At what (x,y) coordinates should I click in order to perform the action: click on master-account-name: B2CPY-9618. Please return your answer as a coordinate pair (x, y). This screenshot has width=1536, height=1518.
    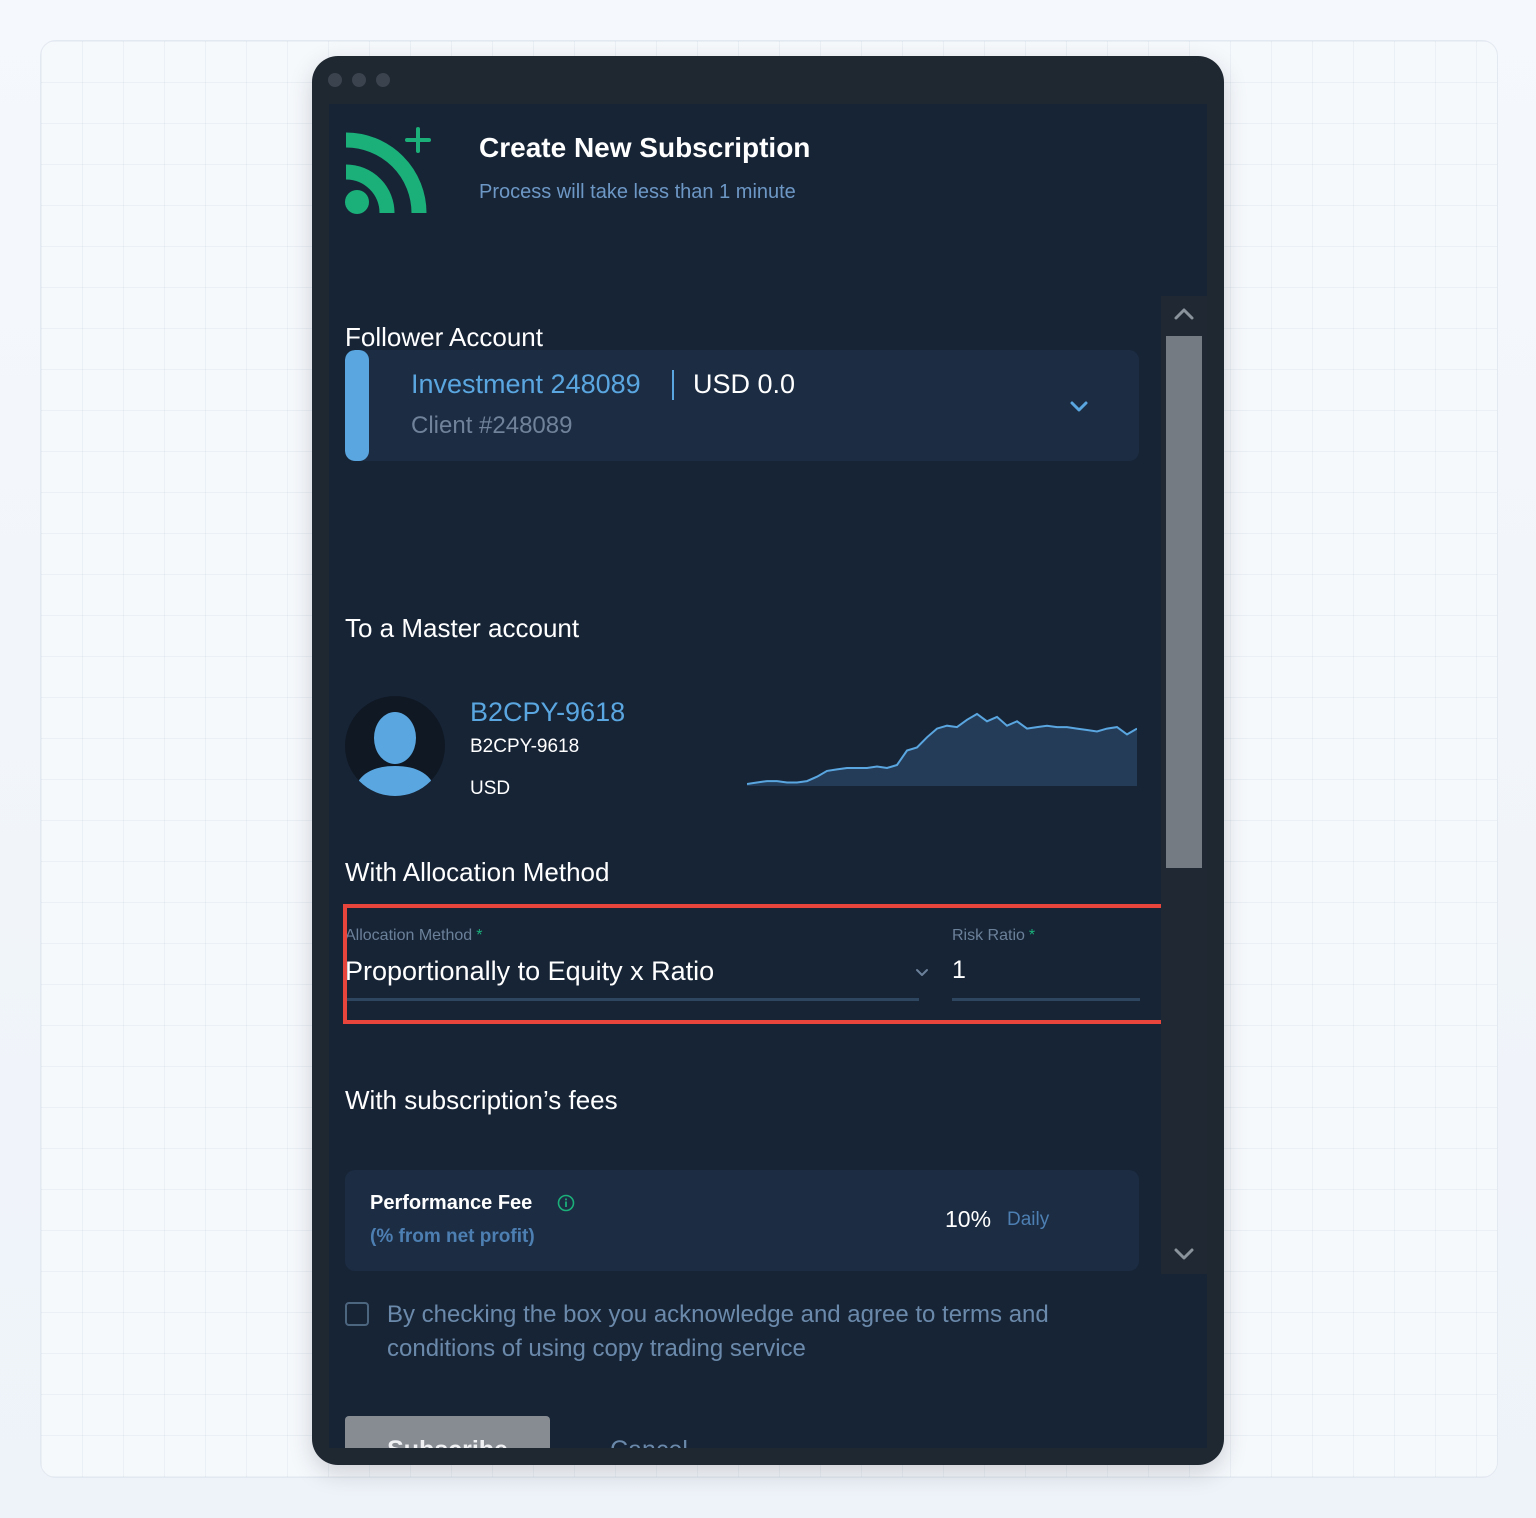
    Looking at the image, I should click on (547, 712).